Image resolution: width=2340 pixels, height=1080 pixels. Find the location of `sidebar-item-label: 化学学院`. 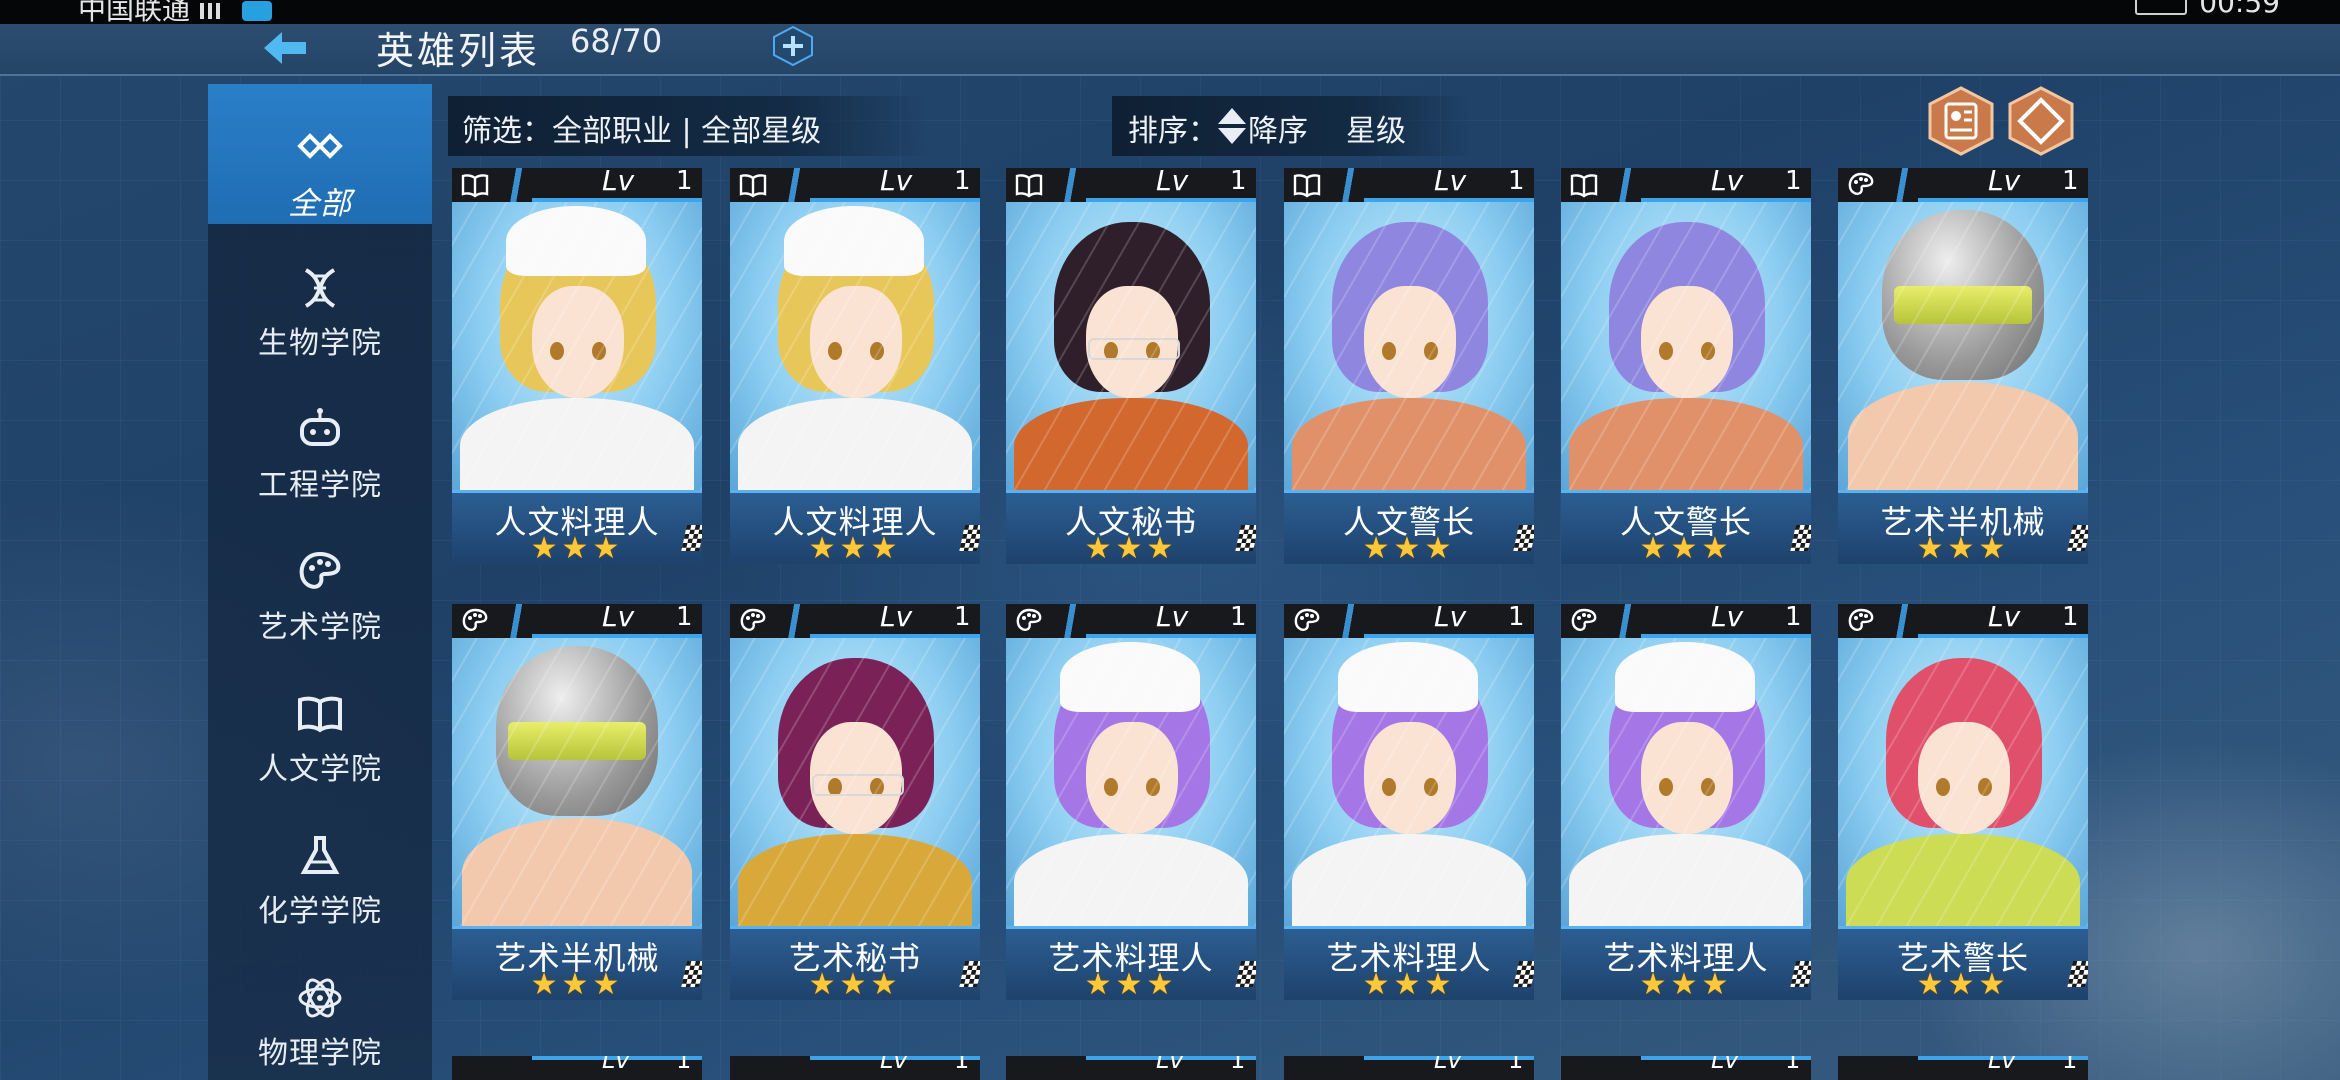

sidebar-item-label: 化学学院 is located at coordinates (320, 911).